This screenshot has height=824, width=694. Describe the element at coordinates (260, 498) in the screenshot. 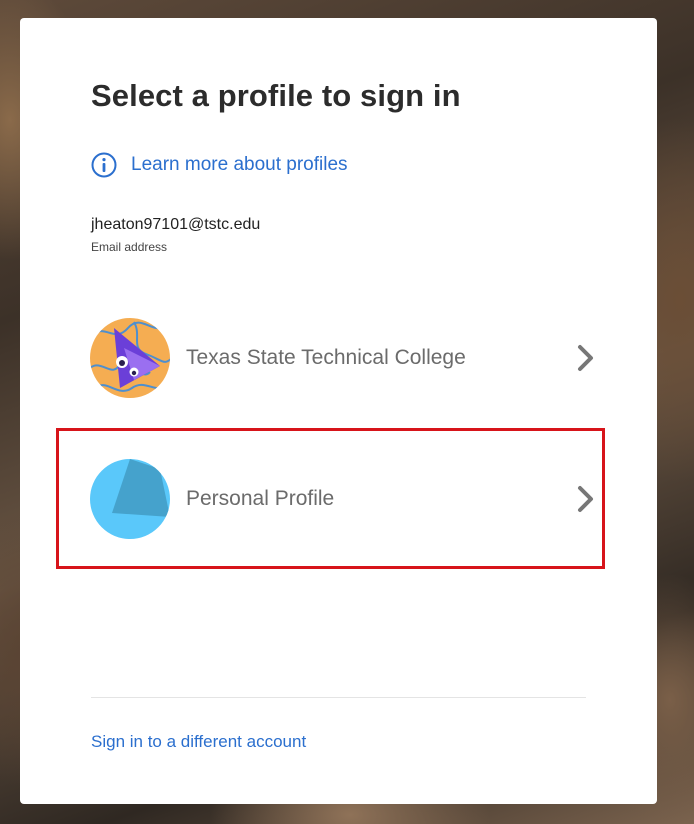

I see `profile-name: Personal Profile` at that location.